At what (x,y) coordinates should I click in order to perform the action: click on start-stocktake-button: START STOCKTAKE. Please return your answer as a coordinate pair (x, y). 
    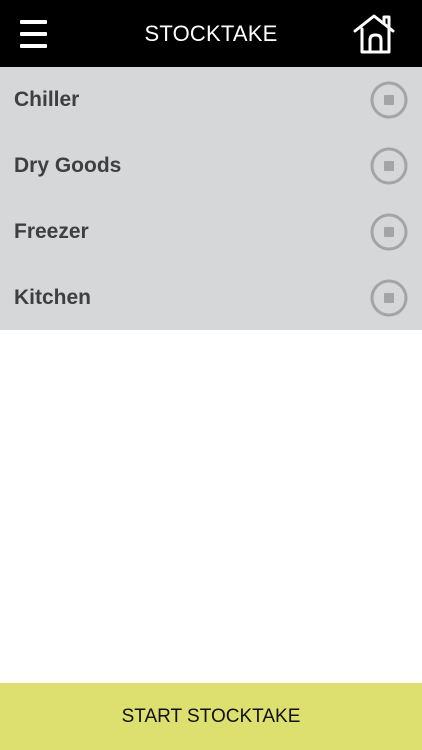
    Looking at the image, I should click on (211, 716).